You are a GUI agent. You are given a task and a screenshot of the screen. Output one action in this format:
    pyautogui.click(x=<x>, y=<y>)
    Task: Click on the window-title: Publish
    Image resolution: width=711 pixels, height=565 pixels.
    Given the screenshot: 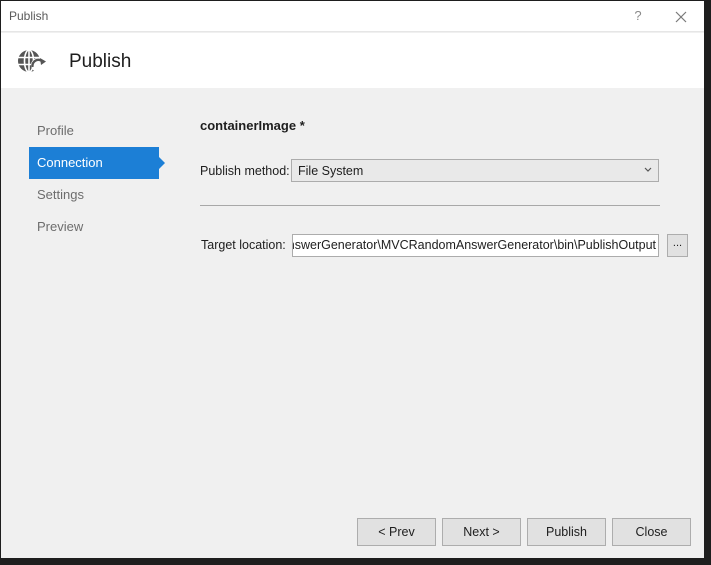 What is the action you would take?
    pyautogui.click(x=29, y=16)
    